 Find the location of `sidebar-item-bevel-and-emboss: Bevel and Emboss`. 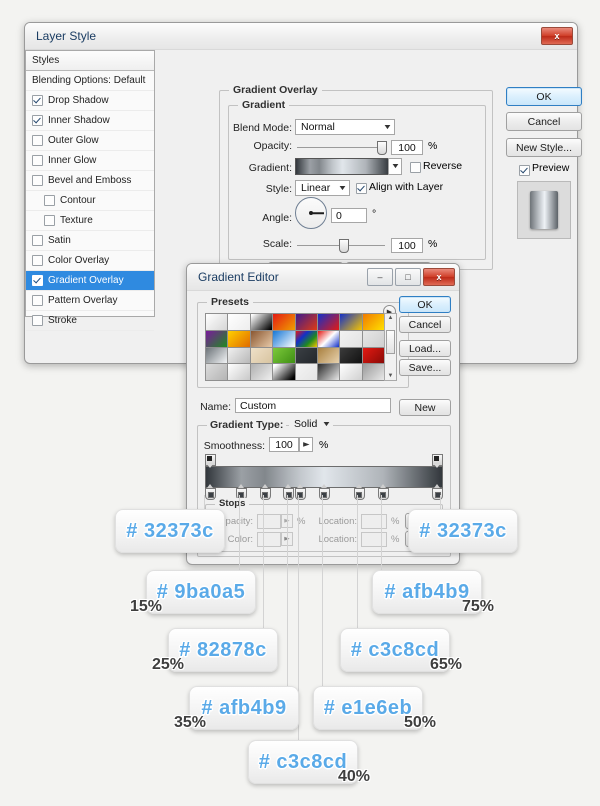

sidebar-item-bevel-and-emboss: Bevel and Emboss is located at coordinates (90, 181).